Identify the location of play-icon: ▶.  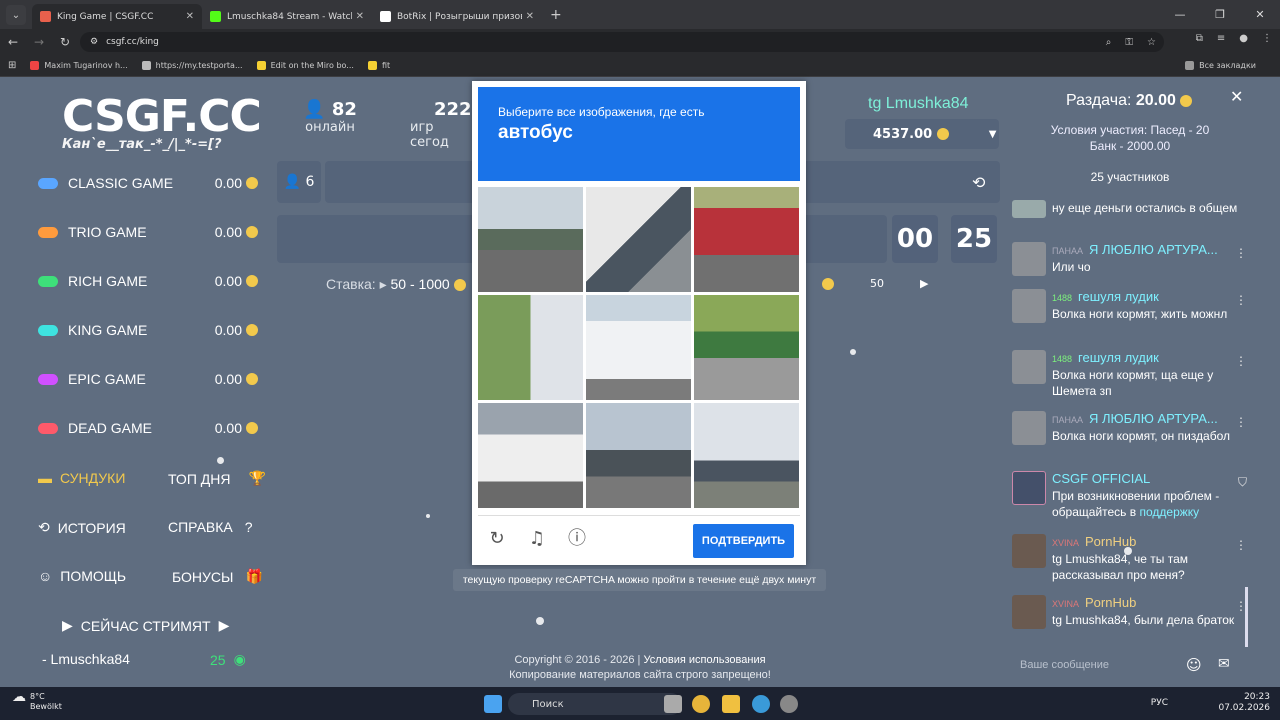
(924, 283).